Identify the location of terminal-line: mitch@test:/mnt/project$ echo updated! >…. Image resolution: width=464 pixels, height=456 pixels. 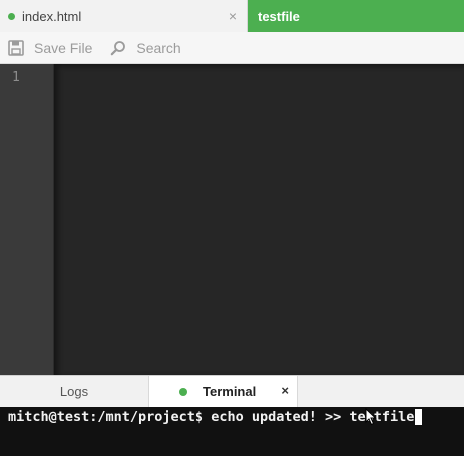
(215, 417).